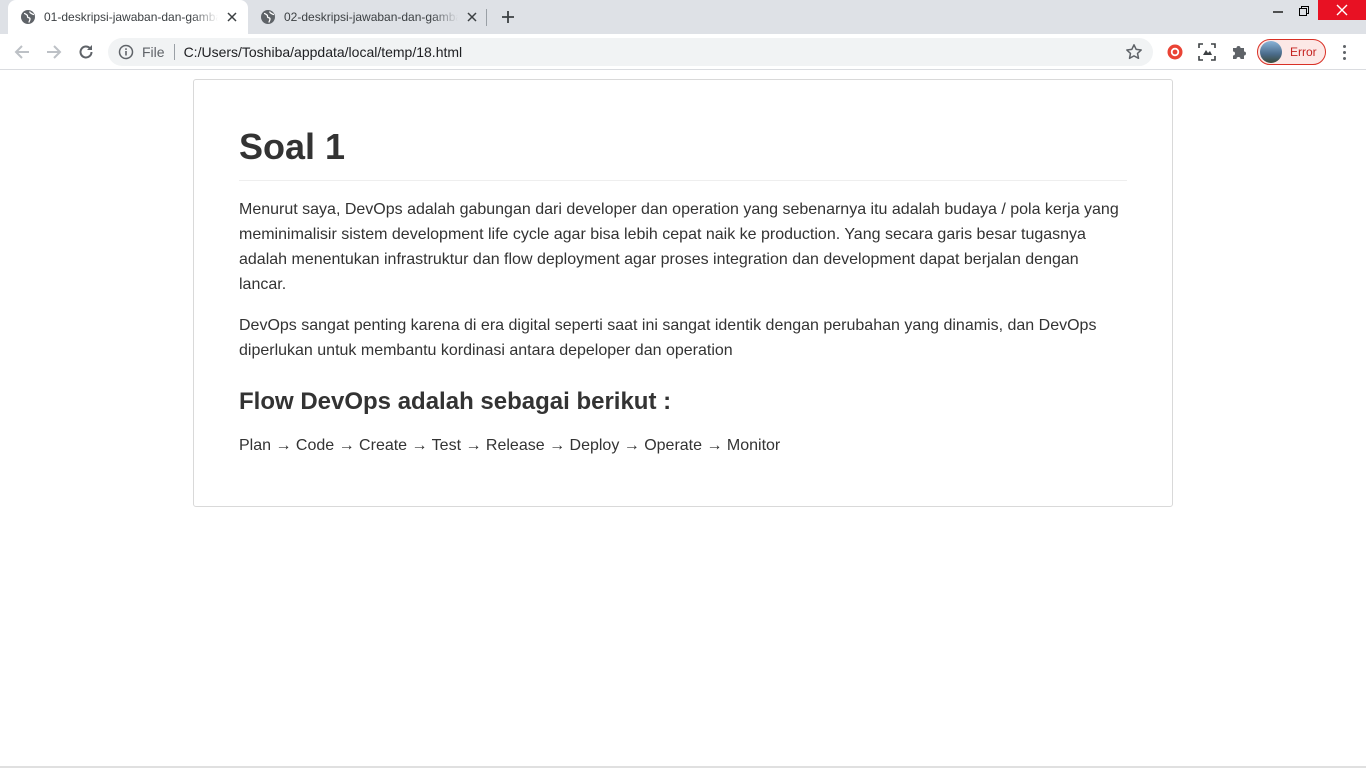 The width and height of the screenshot is (1366, 768). I want to click on page-title: Soal 1, so click(683, 152).